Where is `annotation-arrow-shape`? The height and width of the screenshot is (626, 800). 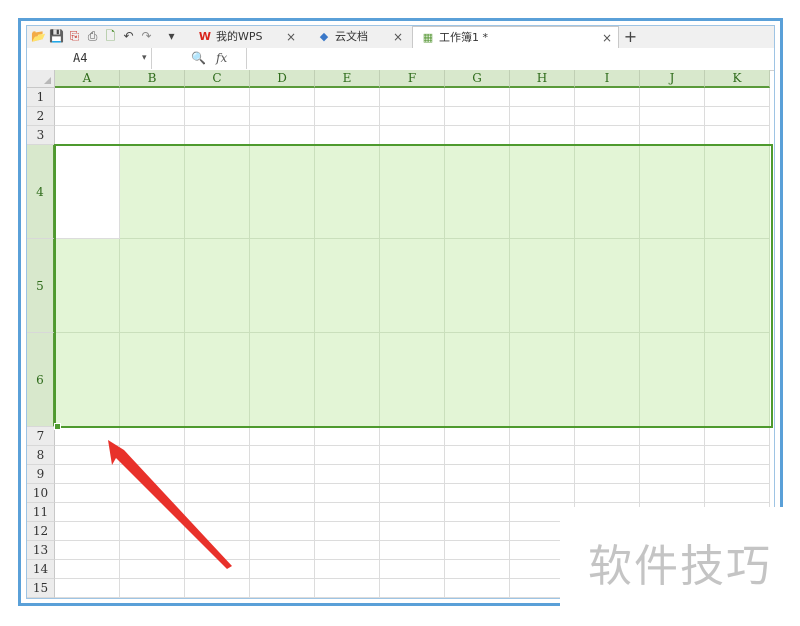 annotation-arrow-shape is located at coordinates (170, 504).